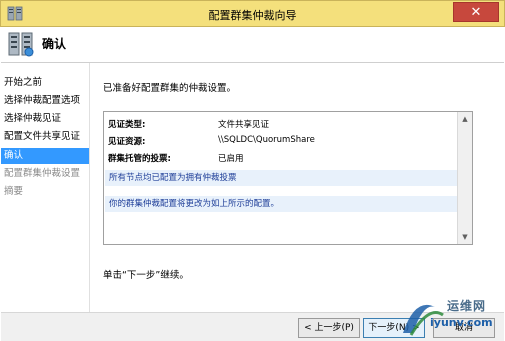  I want to click on sidebar-item-confirmation: 确认, so click(45, 156).